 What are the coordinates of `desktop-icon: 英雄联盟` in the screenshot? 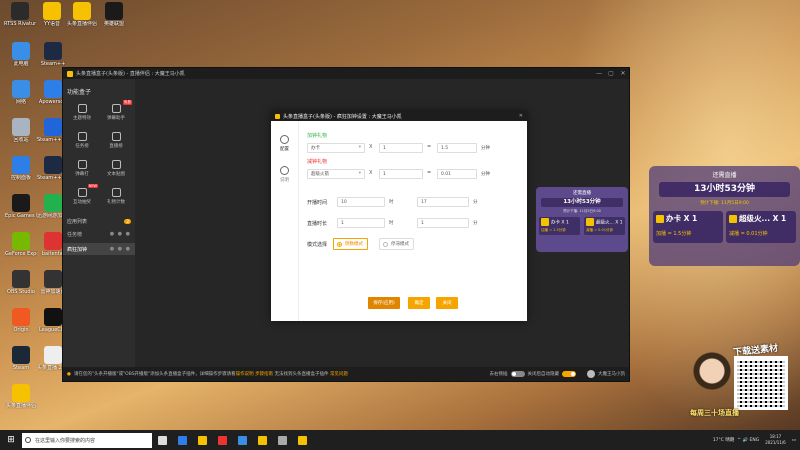 It's located at (114, 14).